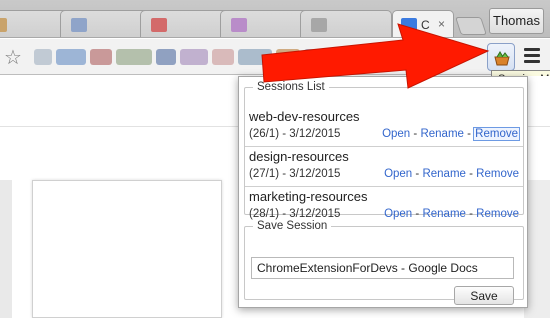  I want to click on session-name: design-resources, so click(299, 156).